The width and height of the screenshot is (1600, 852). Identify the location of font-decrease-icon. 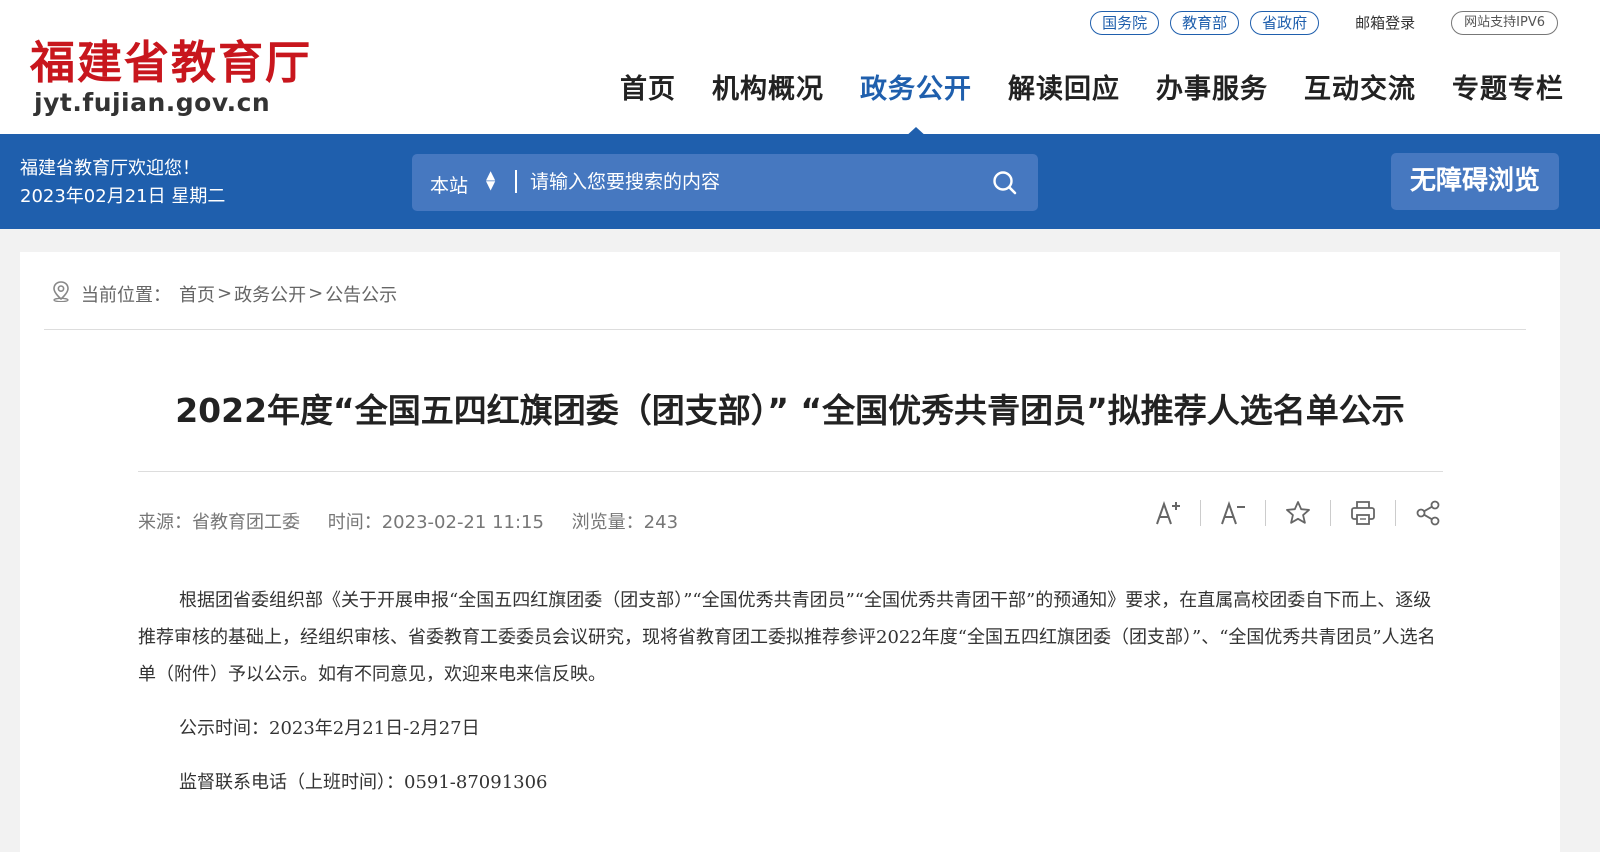
(1233, 513).